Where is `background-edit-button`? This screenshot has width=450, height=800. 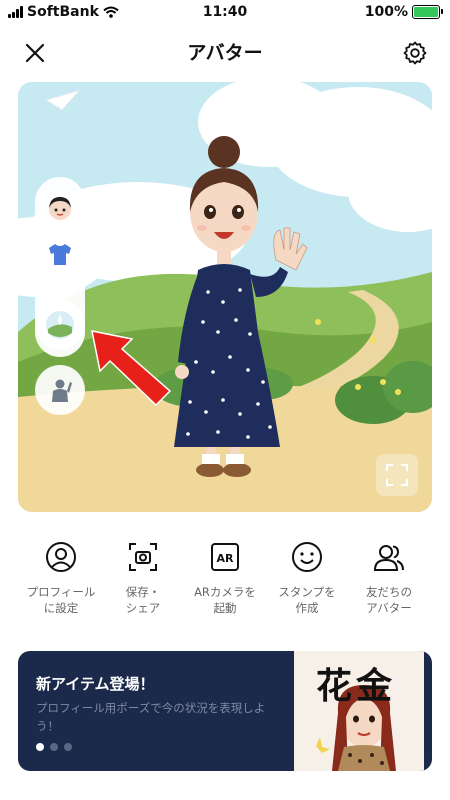 background-edit-button is located at coordinates (60, 325).